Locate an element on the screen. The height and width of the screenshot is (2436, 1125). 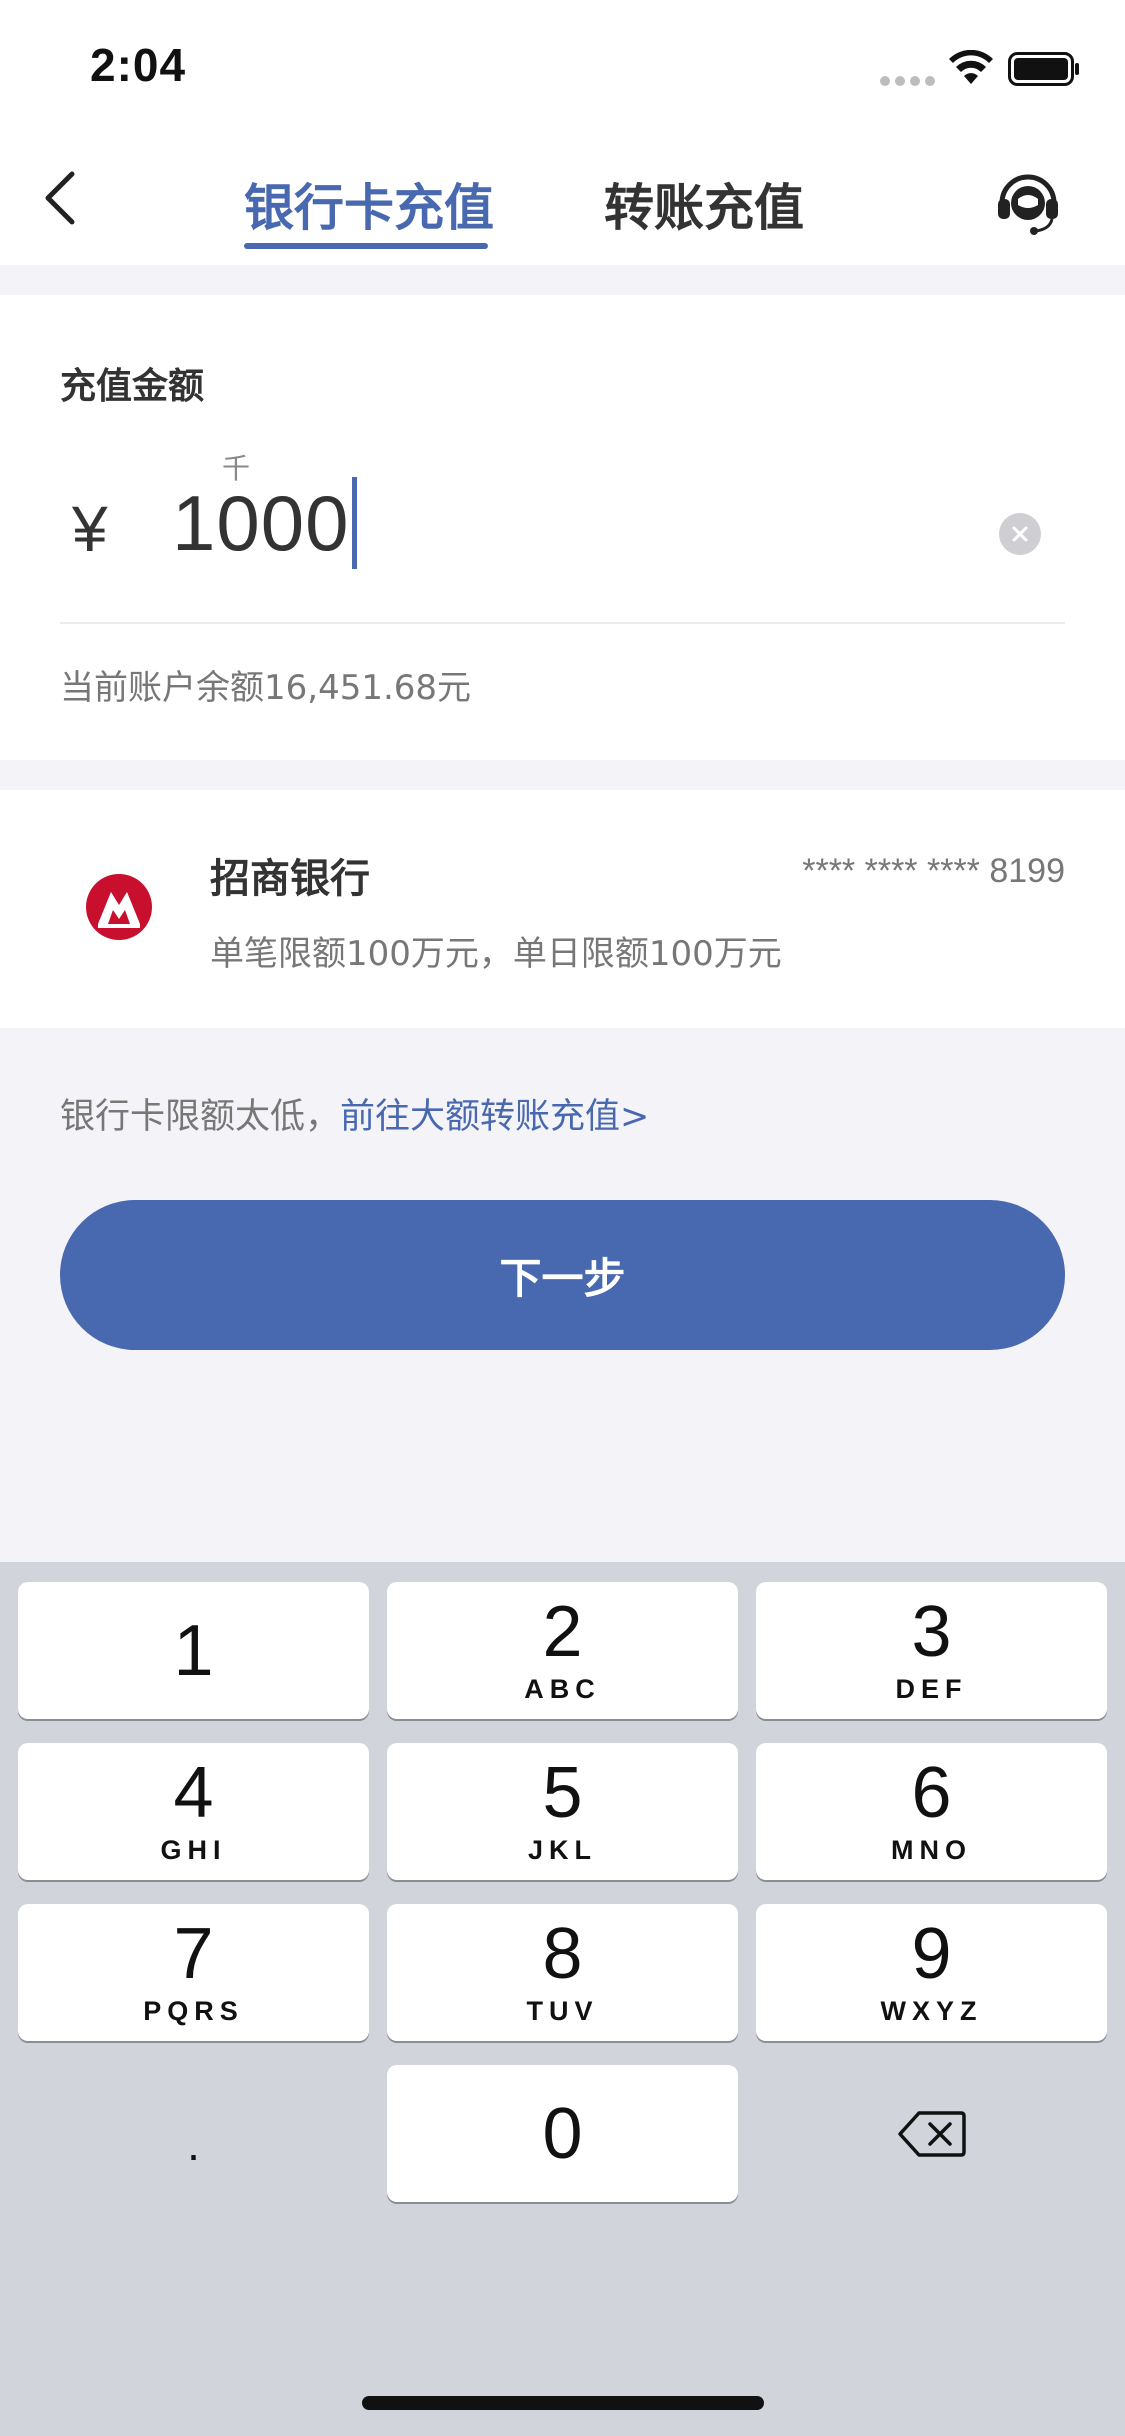
key-digit: . is located at coordinates (193, 2143).